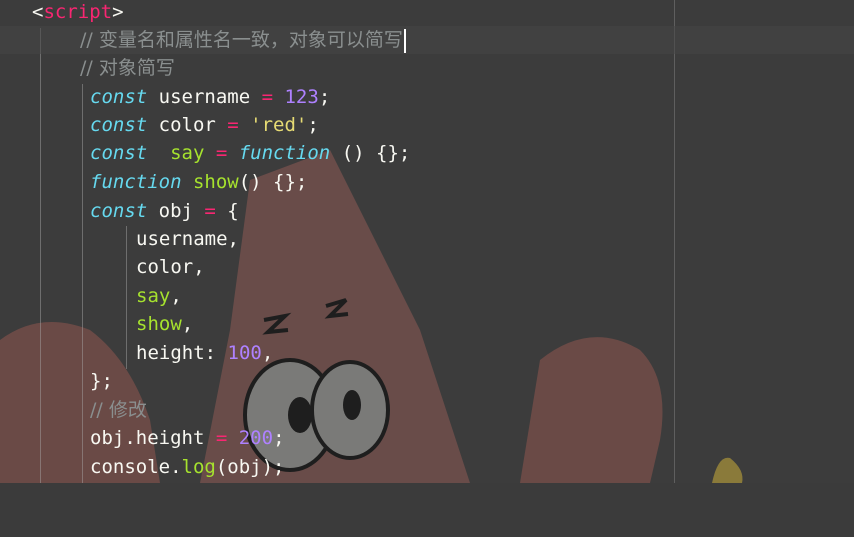  I want to click on code-line: say,, so click(427, 296).